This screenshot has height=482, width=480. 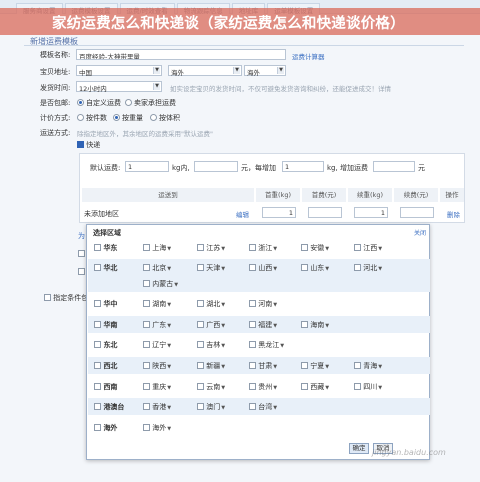 I want to click on province-checkbox: 浙江▼, so click(x=263, y=248).